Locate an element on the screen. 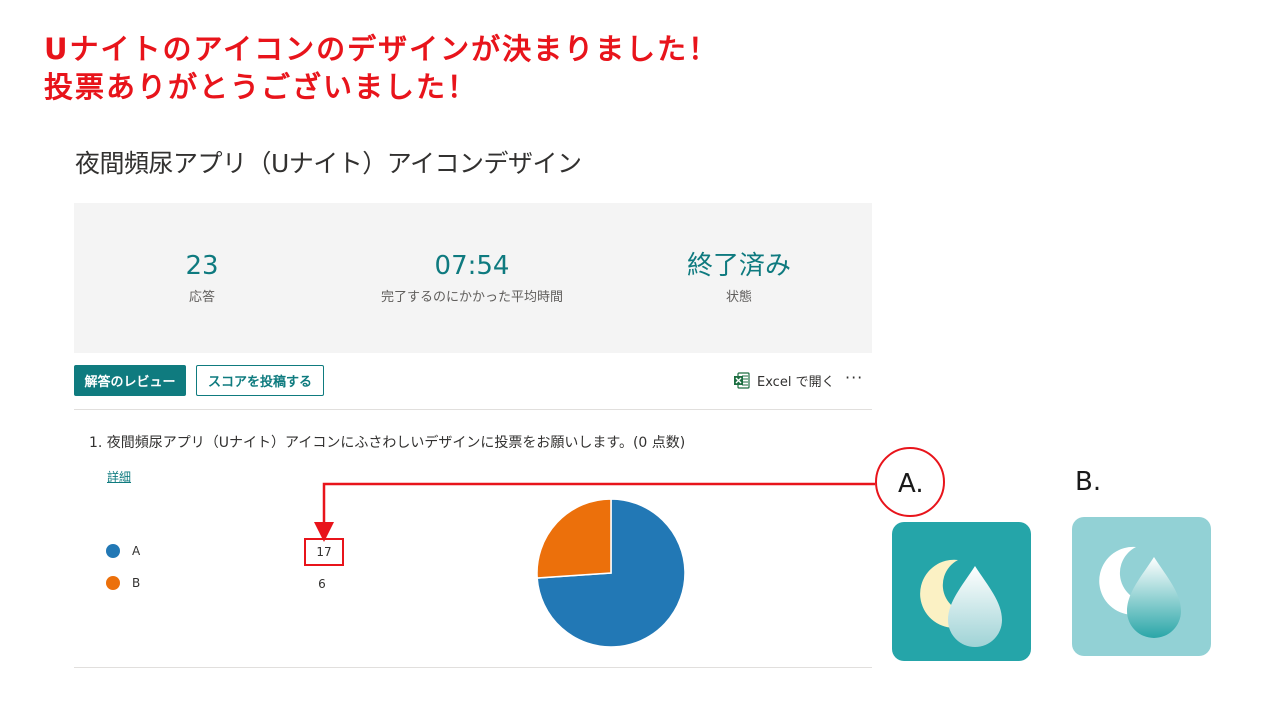  status-label: 状態 is located at coordinates (738, 297).